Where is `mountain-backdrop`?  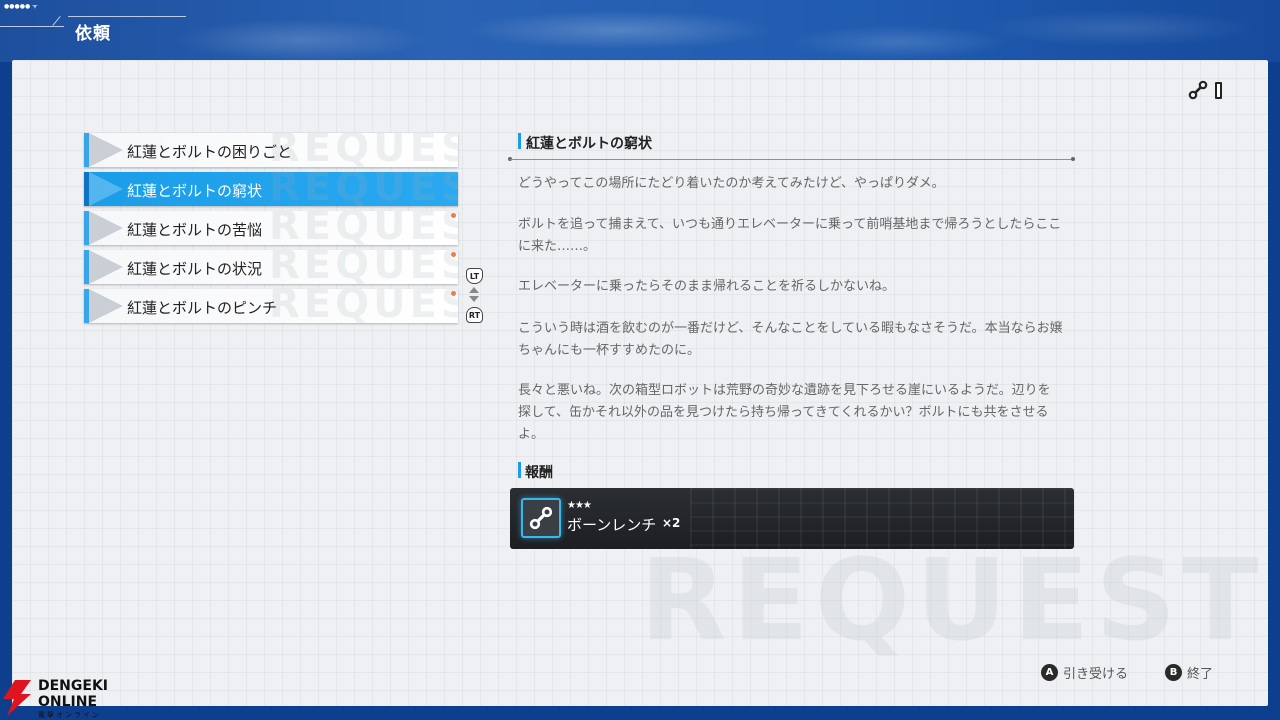
mountain-backdrop is located at coordinates (640, 31).